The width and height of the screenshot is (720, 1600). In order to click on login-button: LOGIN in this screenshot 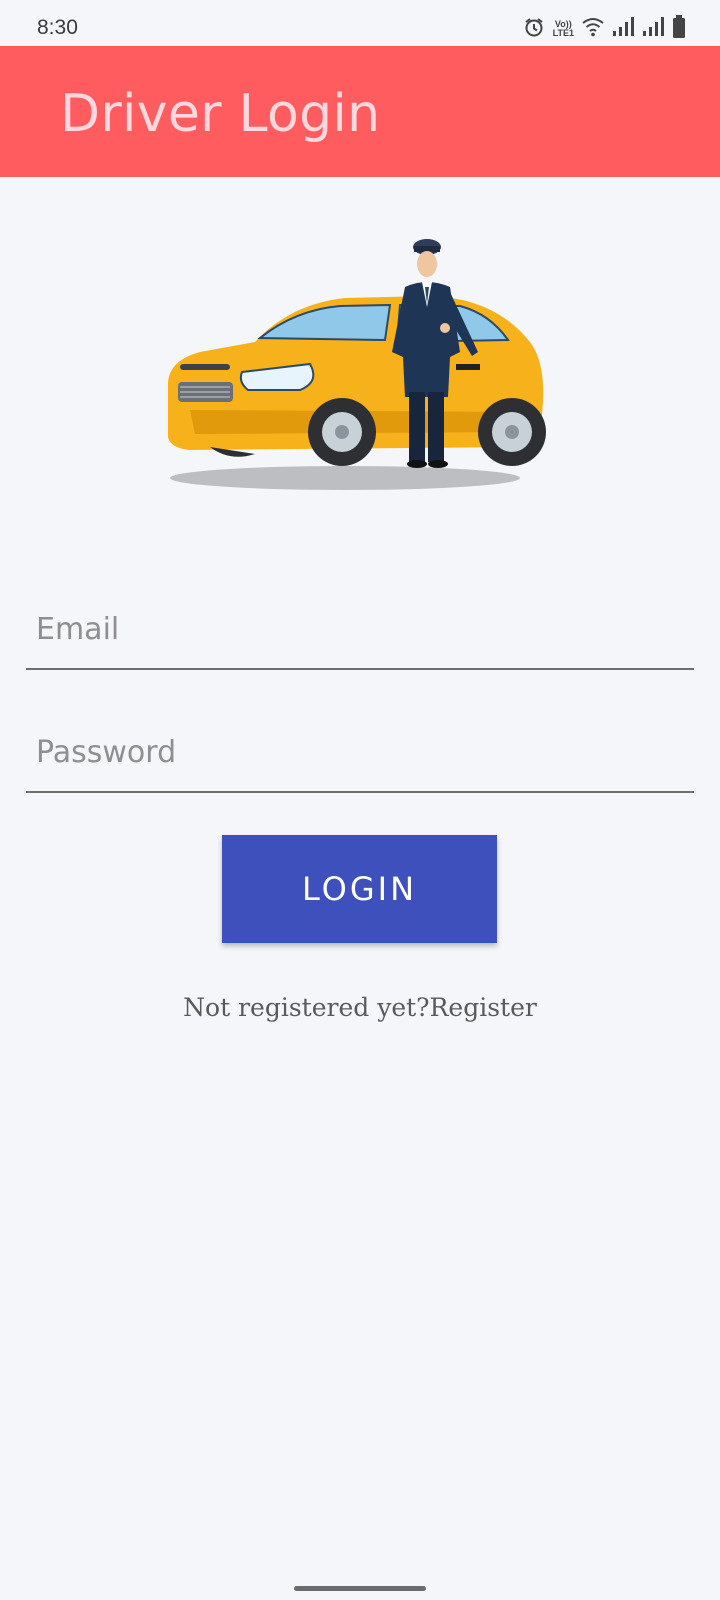, I will do `click(359, 889)`.